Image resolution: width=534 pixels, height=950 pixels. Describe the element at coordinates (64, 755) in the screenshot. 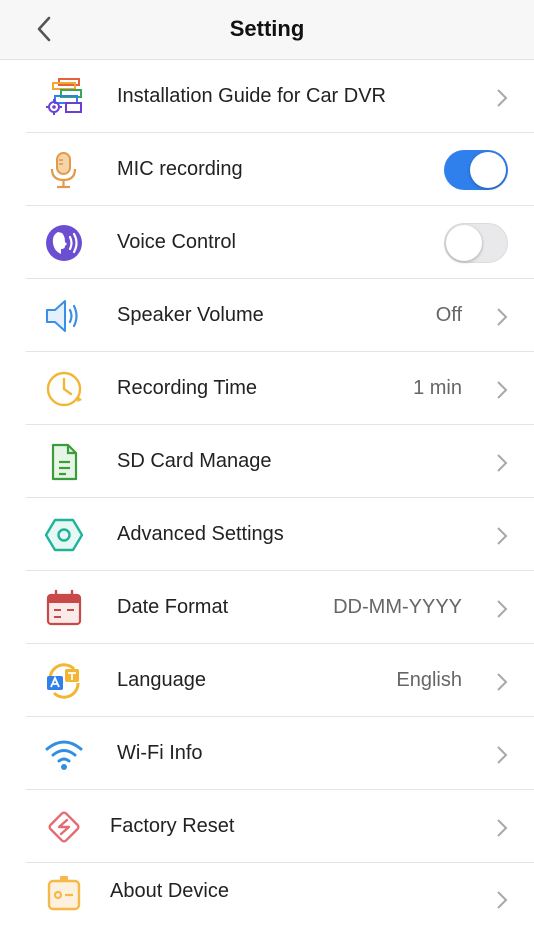

I see `wifi-icon` at that location.